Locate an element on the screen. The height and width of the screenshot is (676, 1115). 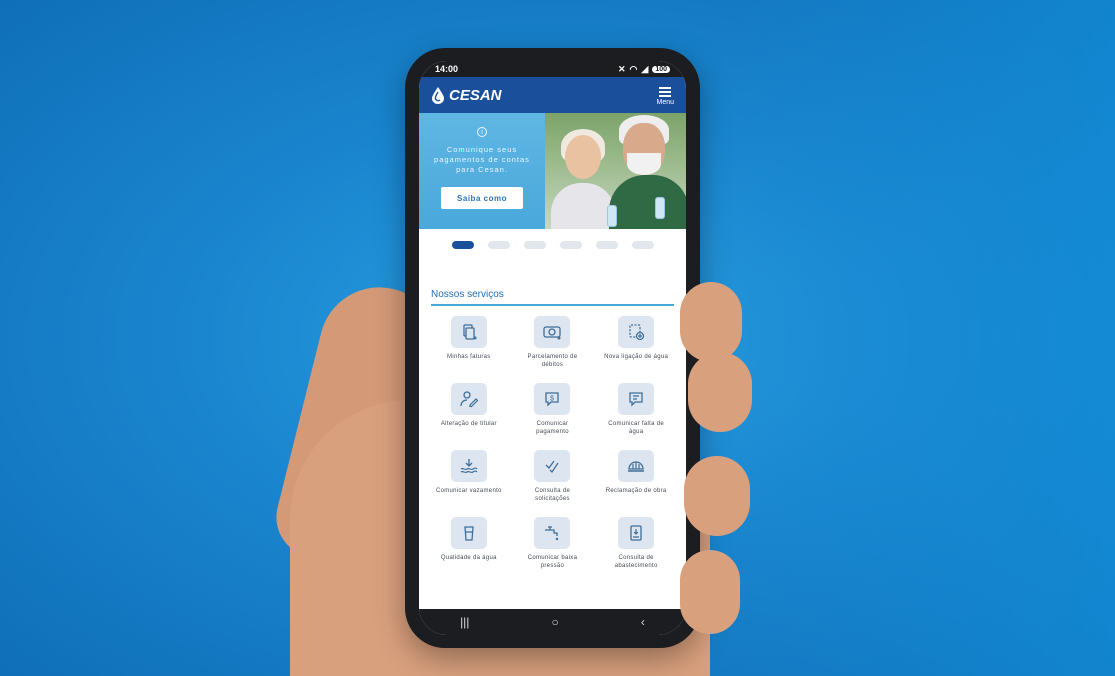
banner-photo is located at coordinates (615, 171).